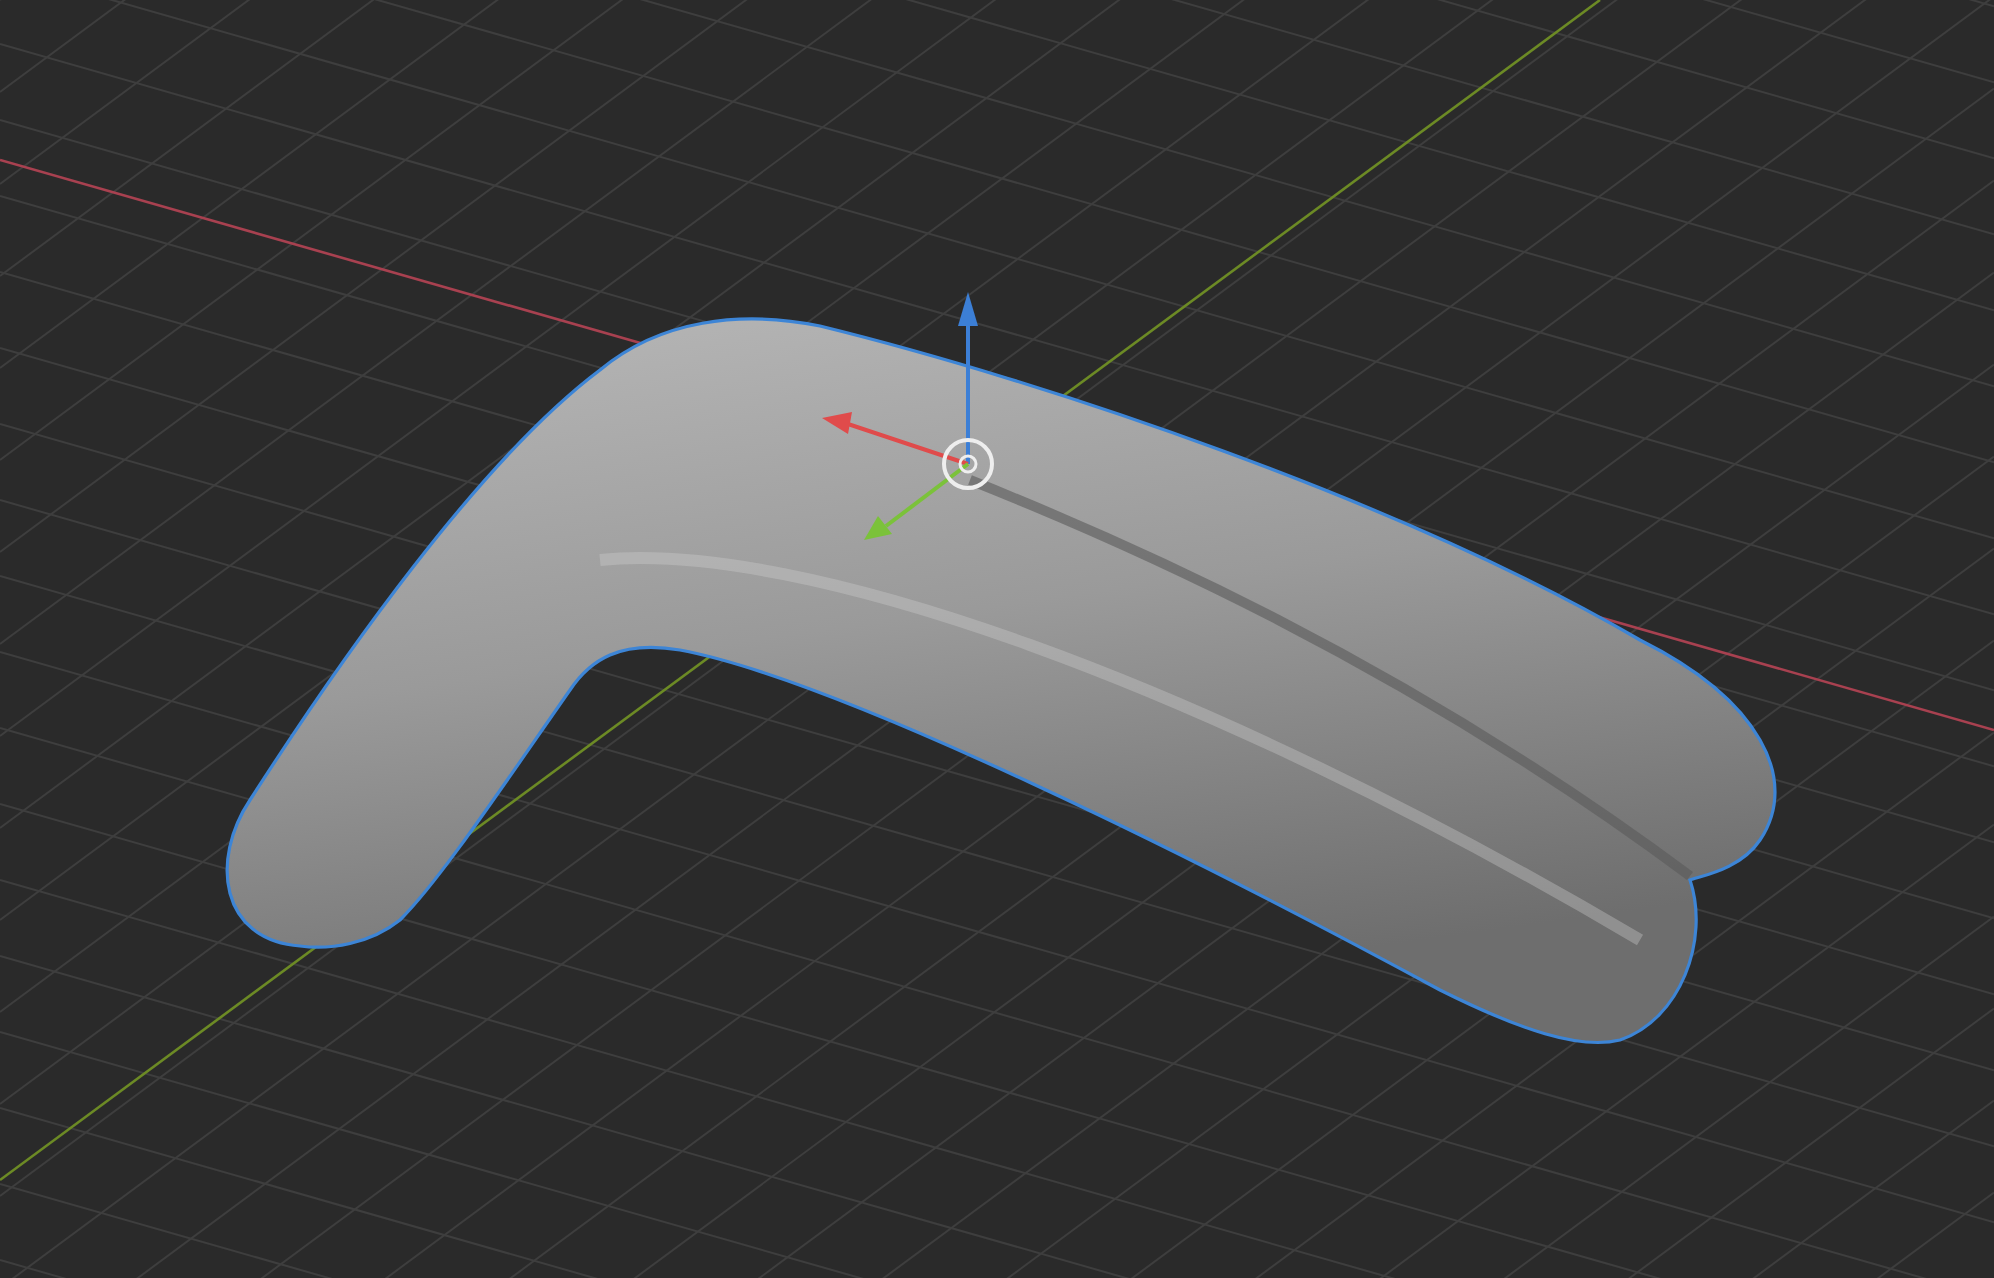  I want to click on transform-gizmo, so click(908, 416).